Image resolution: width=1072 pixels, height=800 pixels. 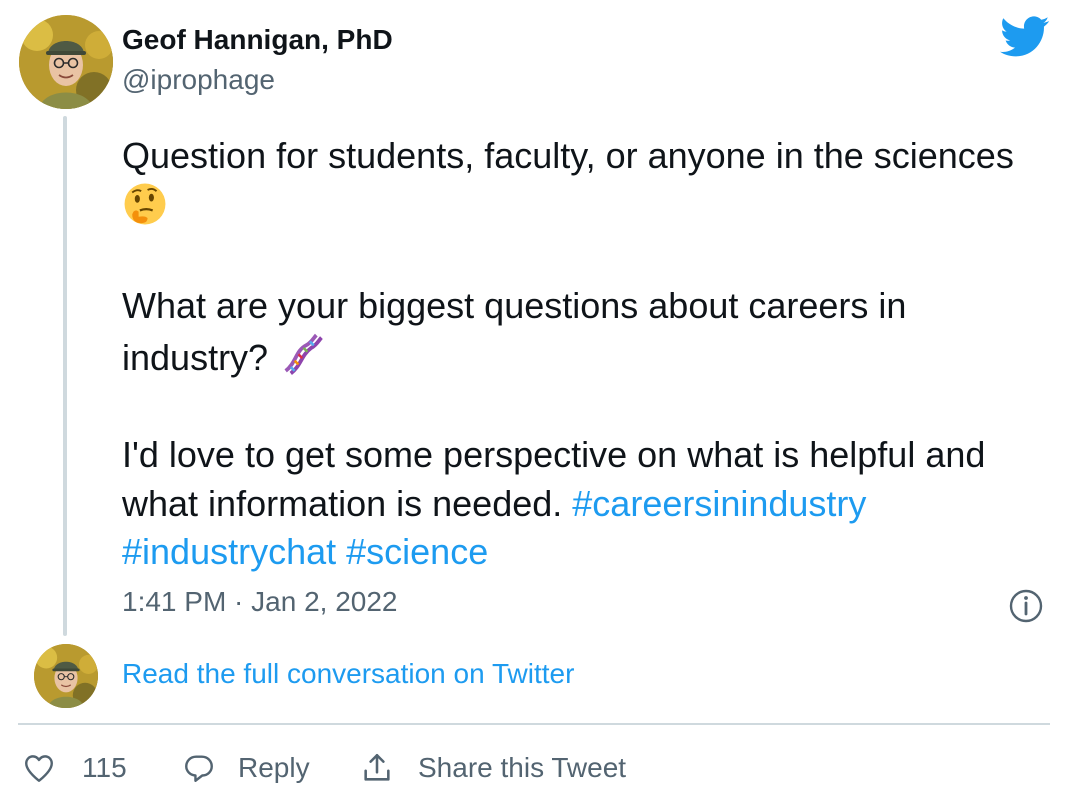 I want to click on author-avatar, so click(x=66, y=62).